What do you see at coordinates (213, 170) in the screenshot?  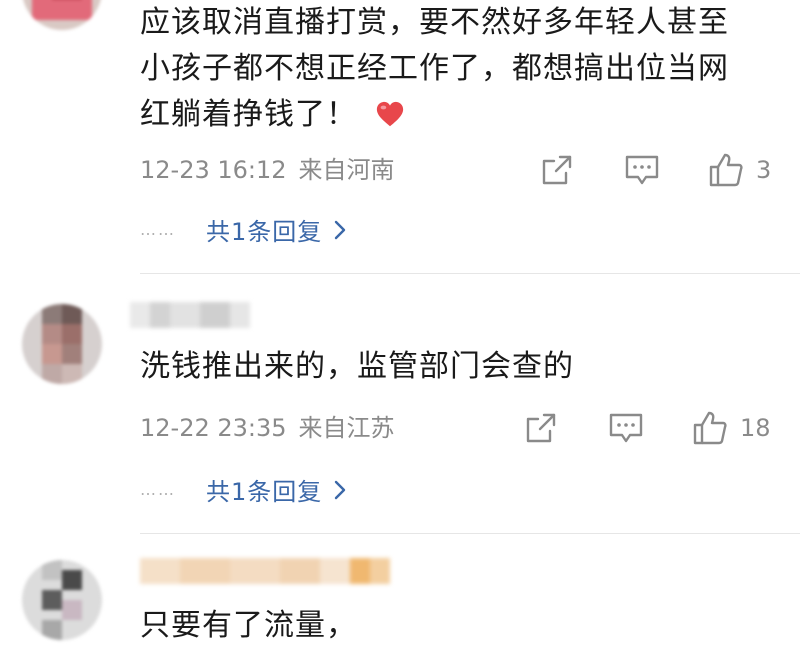 I see `timestamp: 12-23 16:12` at bounding box center [213, 170].